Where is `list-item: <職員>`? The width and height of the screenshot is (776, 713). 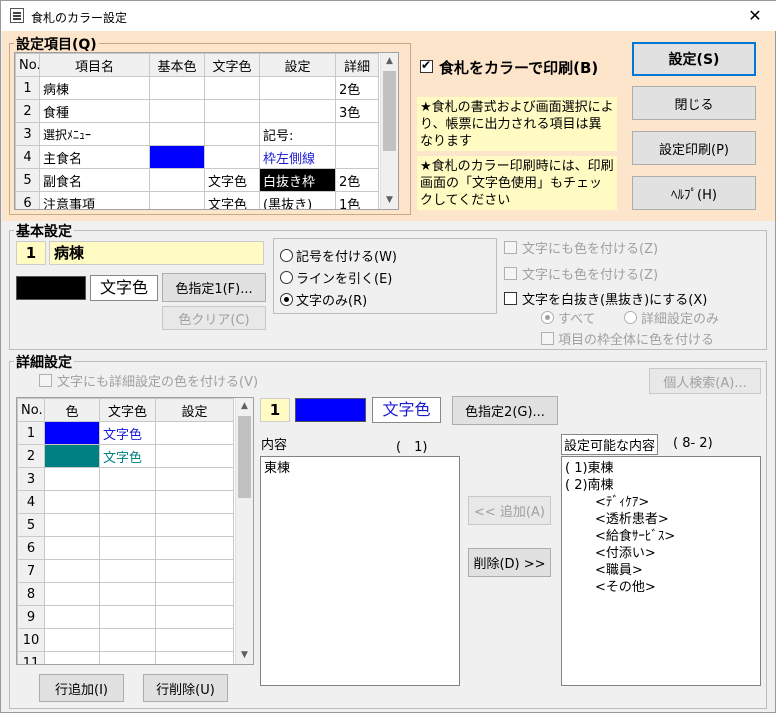
list-item: <職員> is located at coordinates (661, 570).